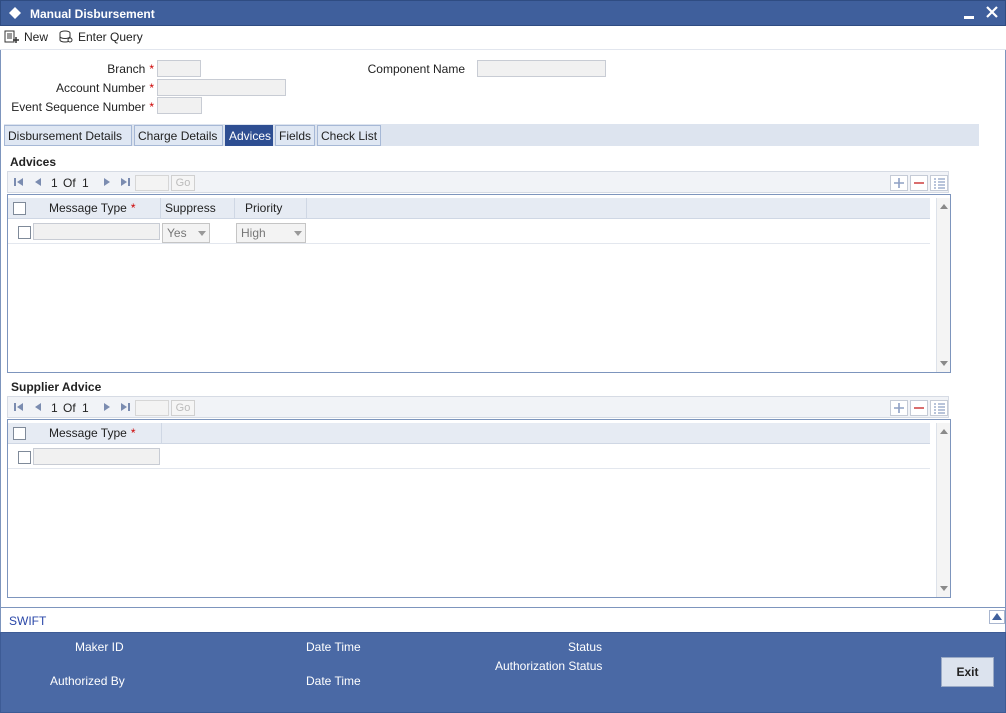  Describe the element at coordinates (152, 183) in the screenshot. I see `advices-page-input` at that location.